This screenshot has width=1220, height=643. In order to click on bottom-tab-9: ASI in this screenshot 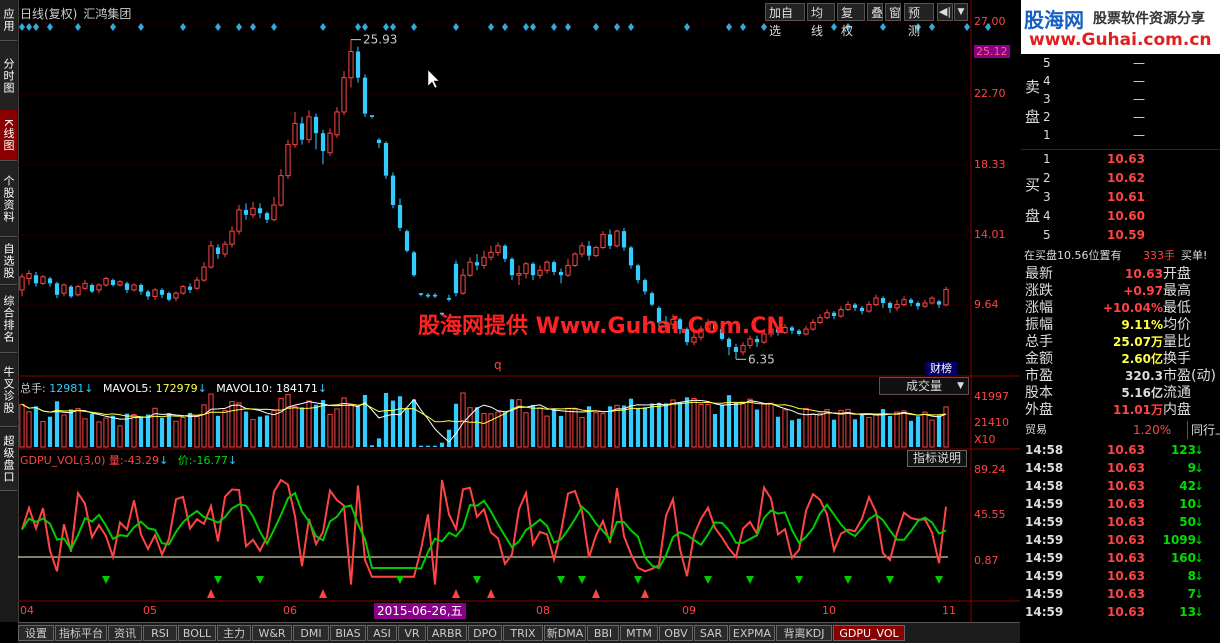, I will do `click(382, 633)`.